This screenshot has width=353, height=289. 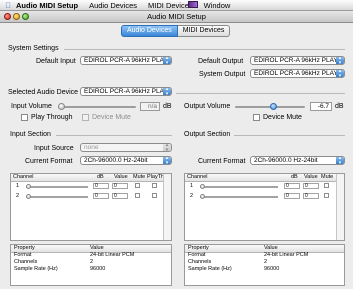 I want to click on property-name: Sample Rate (Hz), so click(x=210, y=269).